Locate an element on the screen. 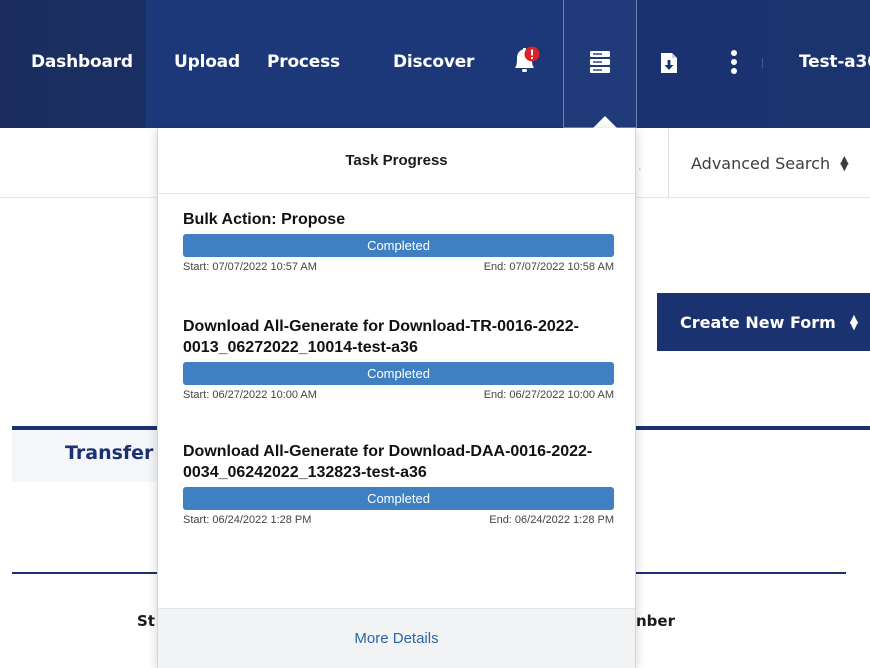 Image resolution: width=870 pixels, height=668 pixels. task-title: Bulk Action: Propose is located at coordinates (264, 219).